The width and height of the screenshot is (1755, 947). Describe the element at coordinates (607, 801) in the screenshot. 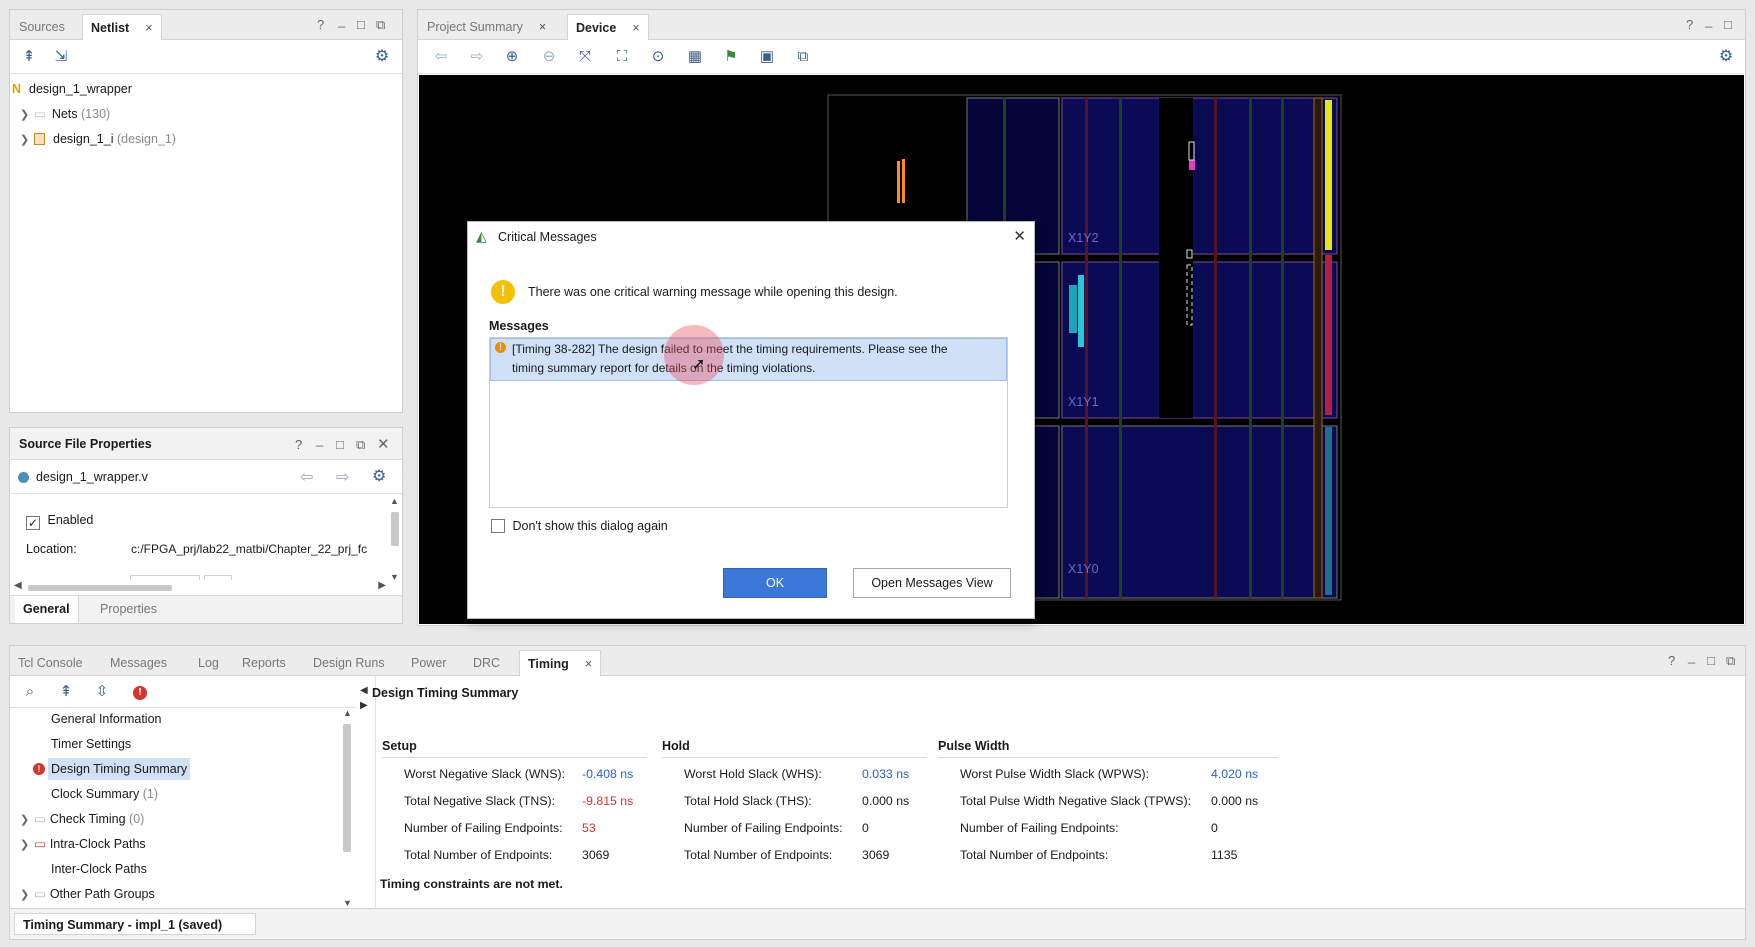

I see `setup-tns-value: -9.815 ns` at that location.